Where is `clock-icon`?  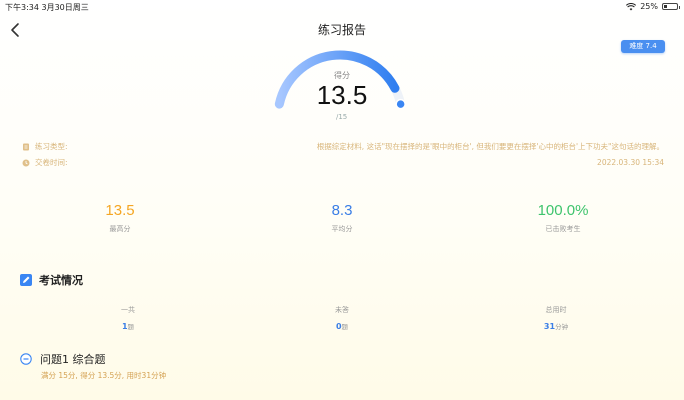
clock-icon is located at coordinates (26, 162).